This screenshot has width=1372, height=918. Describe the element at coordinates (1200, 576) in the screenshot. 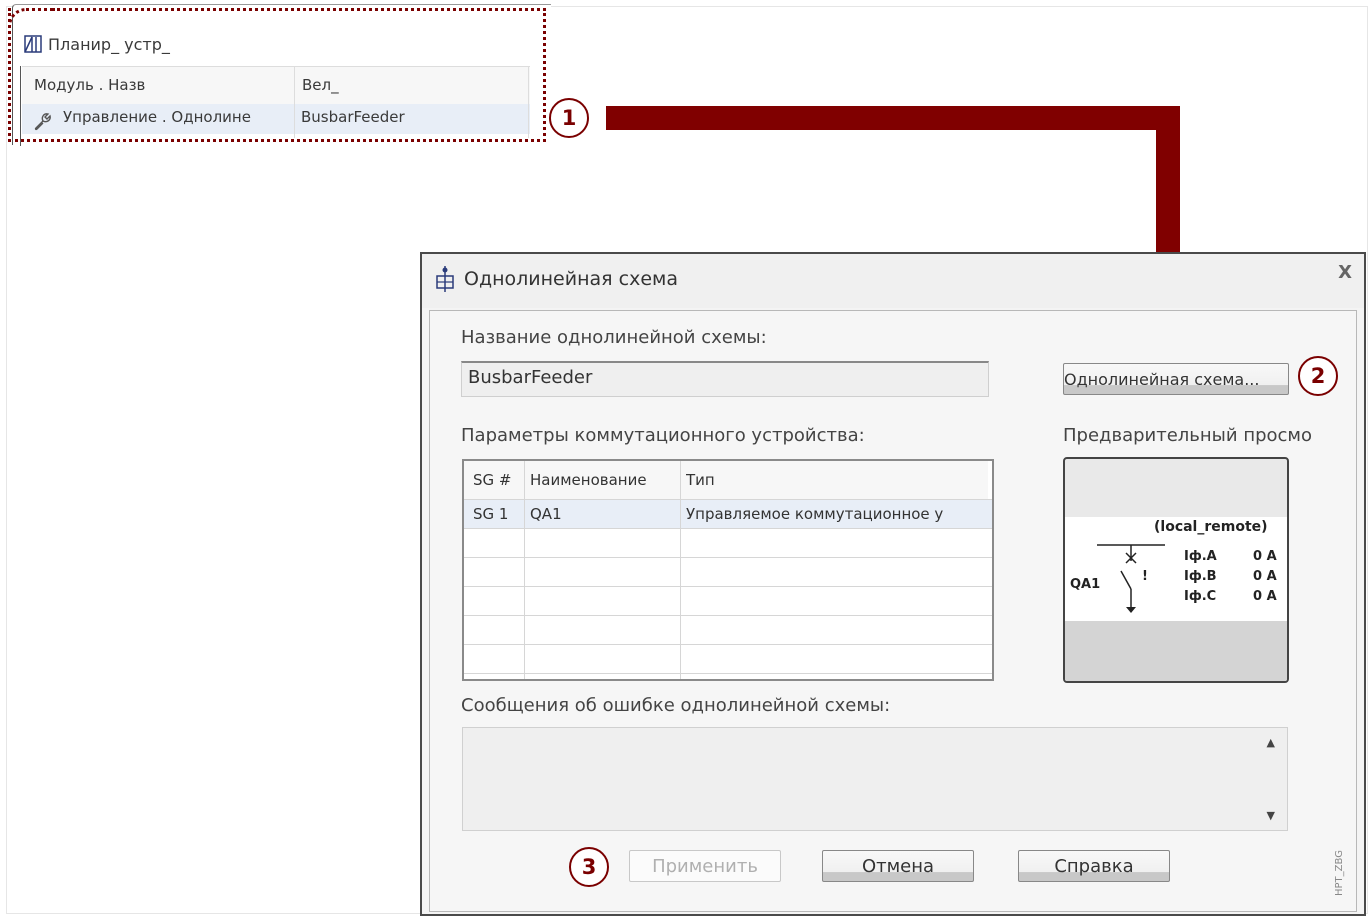

I see `reading-label: Iф.B` at that location.